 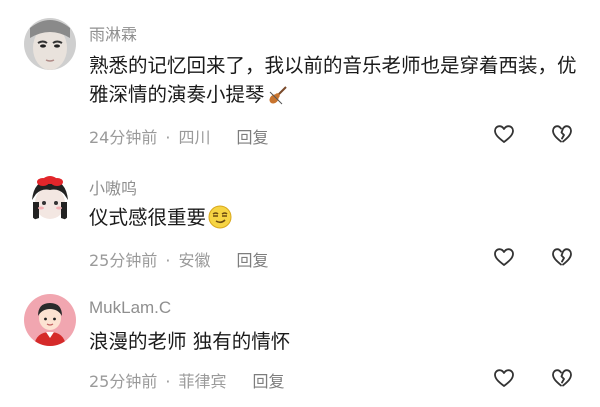 I want to click on comment-meta: 25分钟前 · 安徽 回复, so click(x=179, y=259).